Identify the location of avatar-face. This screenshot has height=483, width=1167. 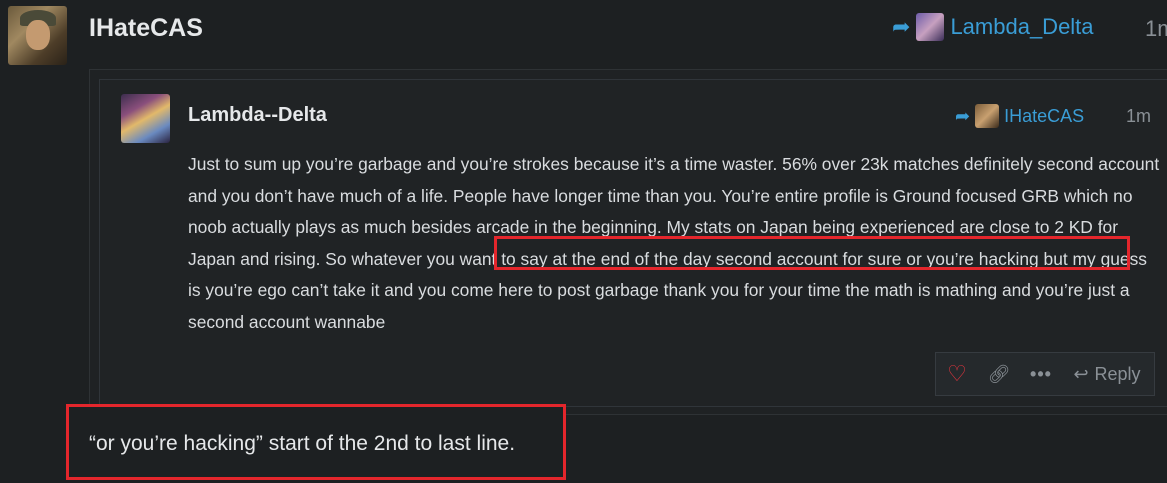
(38, 35).